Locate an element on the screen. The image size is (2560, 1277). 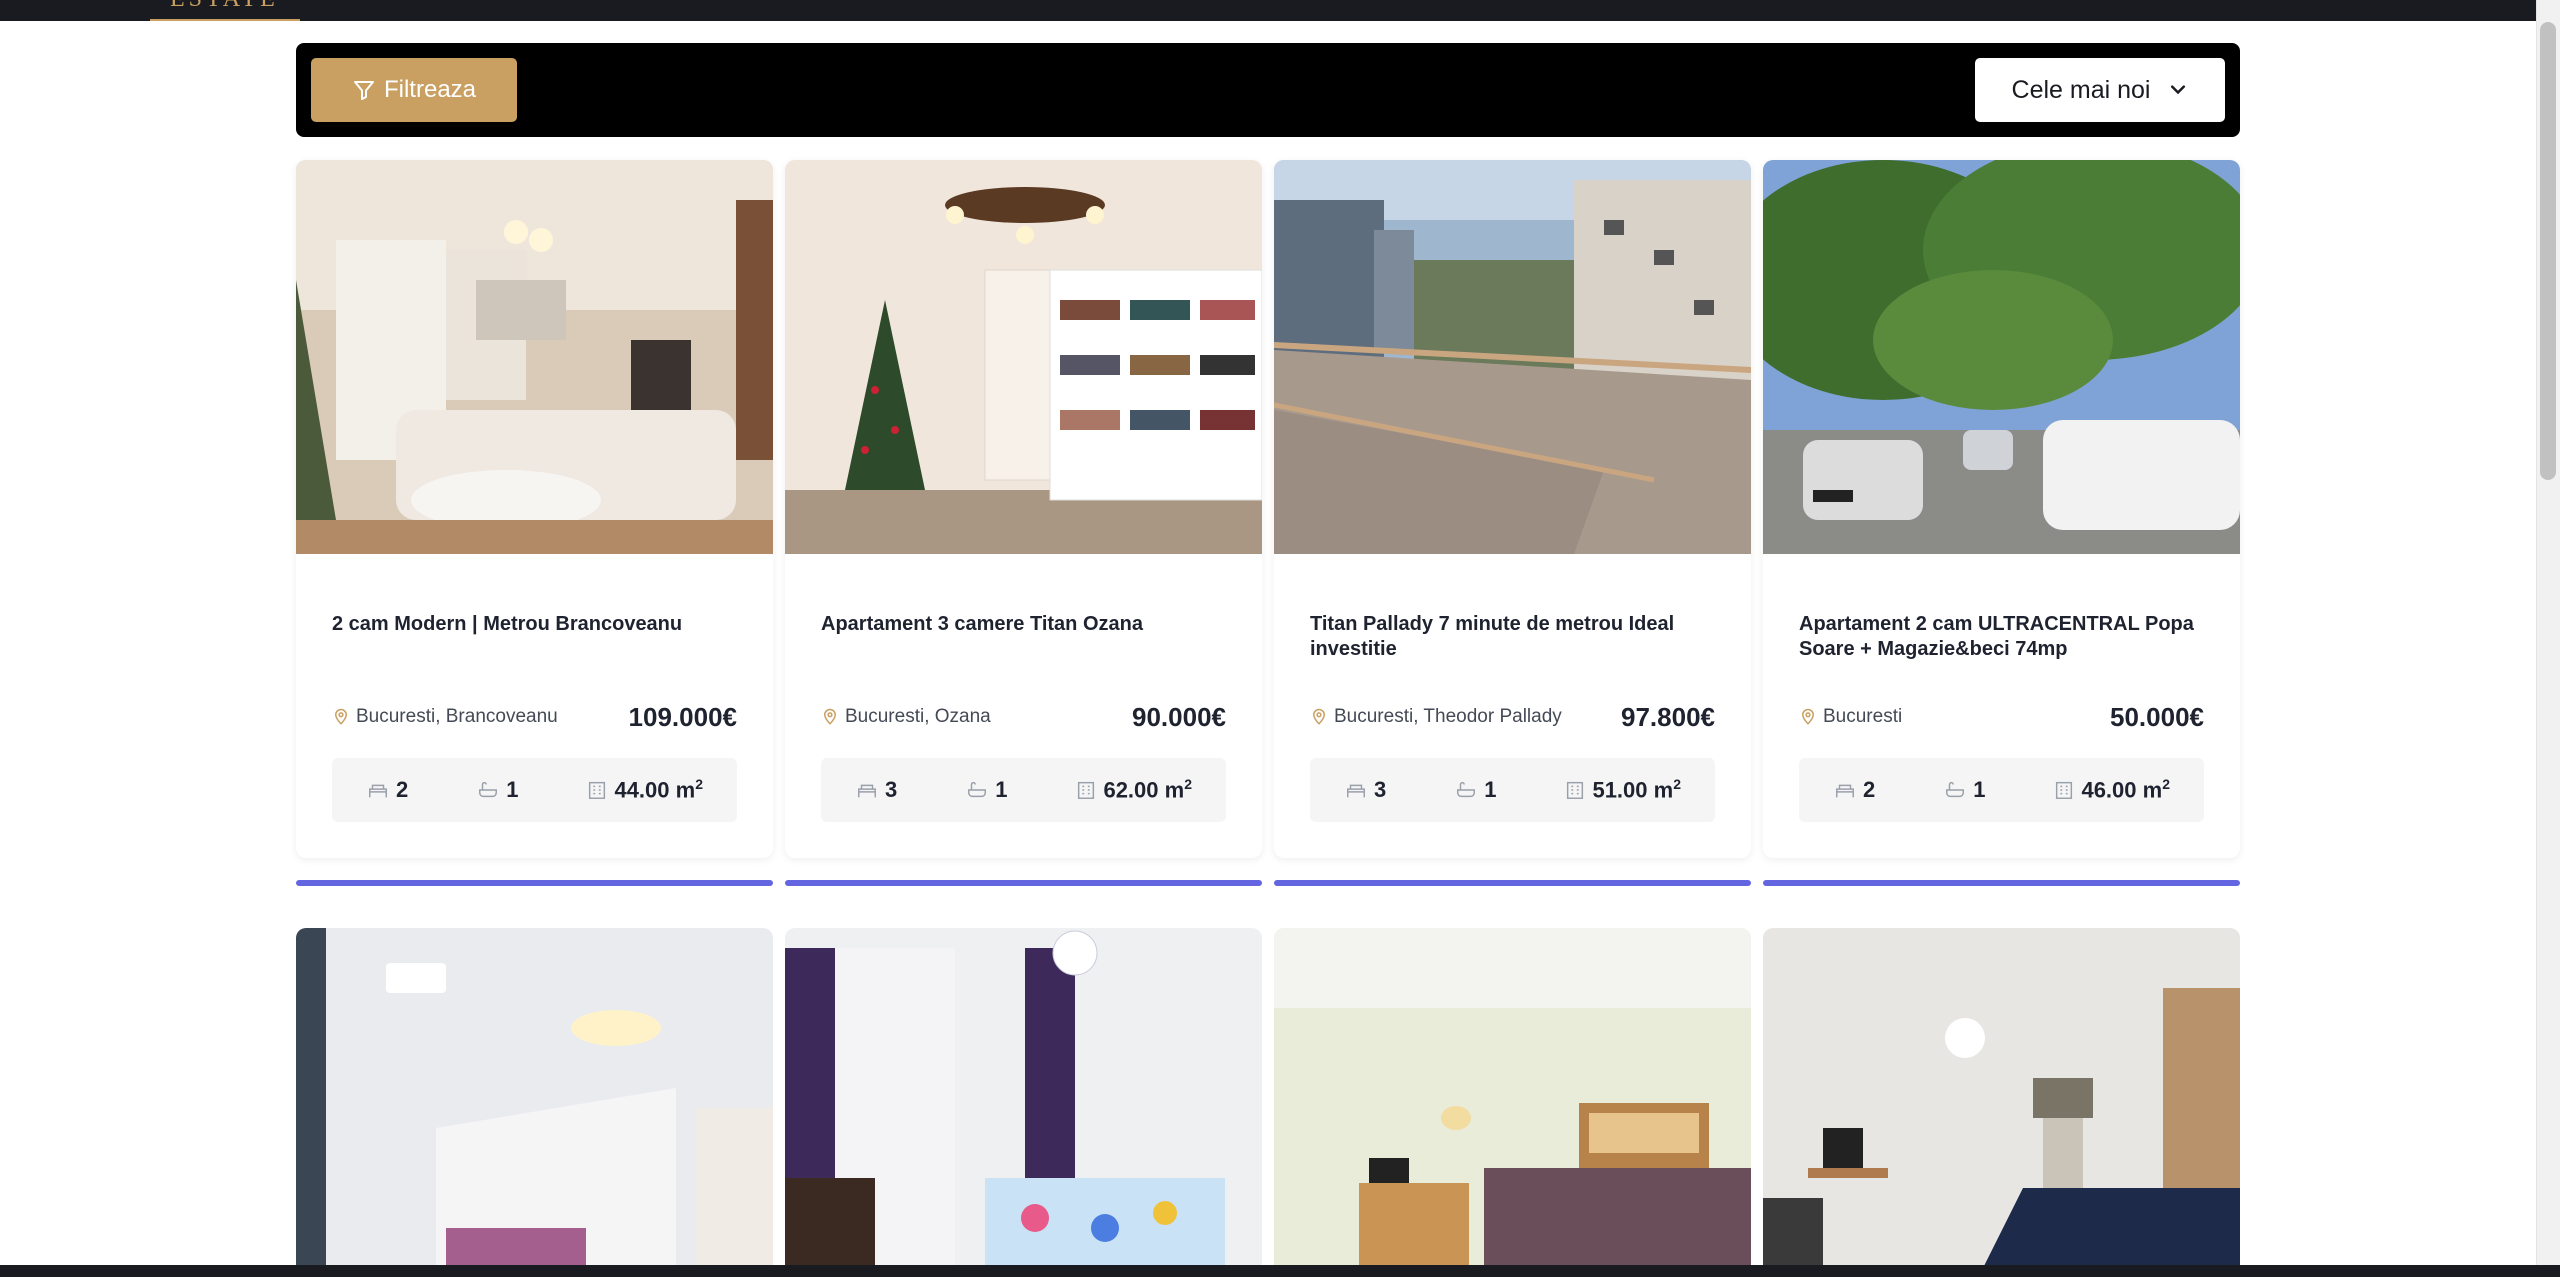
area-spec: 51.00 m2 is located at coordinates (1622, 789).